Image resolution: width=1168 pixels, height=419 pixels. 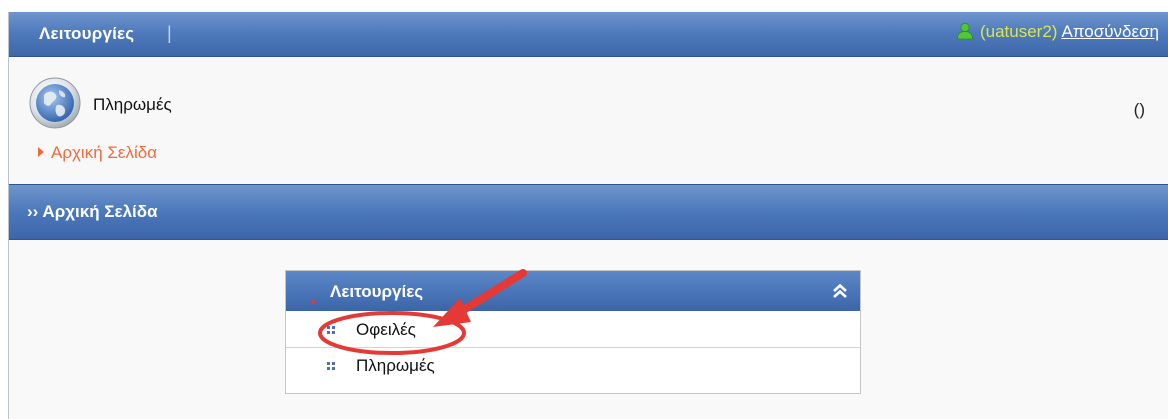 What do you see at coordinates (573, 291) in the screenshot?
I see `panel-header: Λειτουργίες` at bounding box center [573, 291].